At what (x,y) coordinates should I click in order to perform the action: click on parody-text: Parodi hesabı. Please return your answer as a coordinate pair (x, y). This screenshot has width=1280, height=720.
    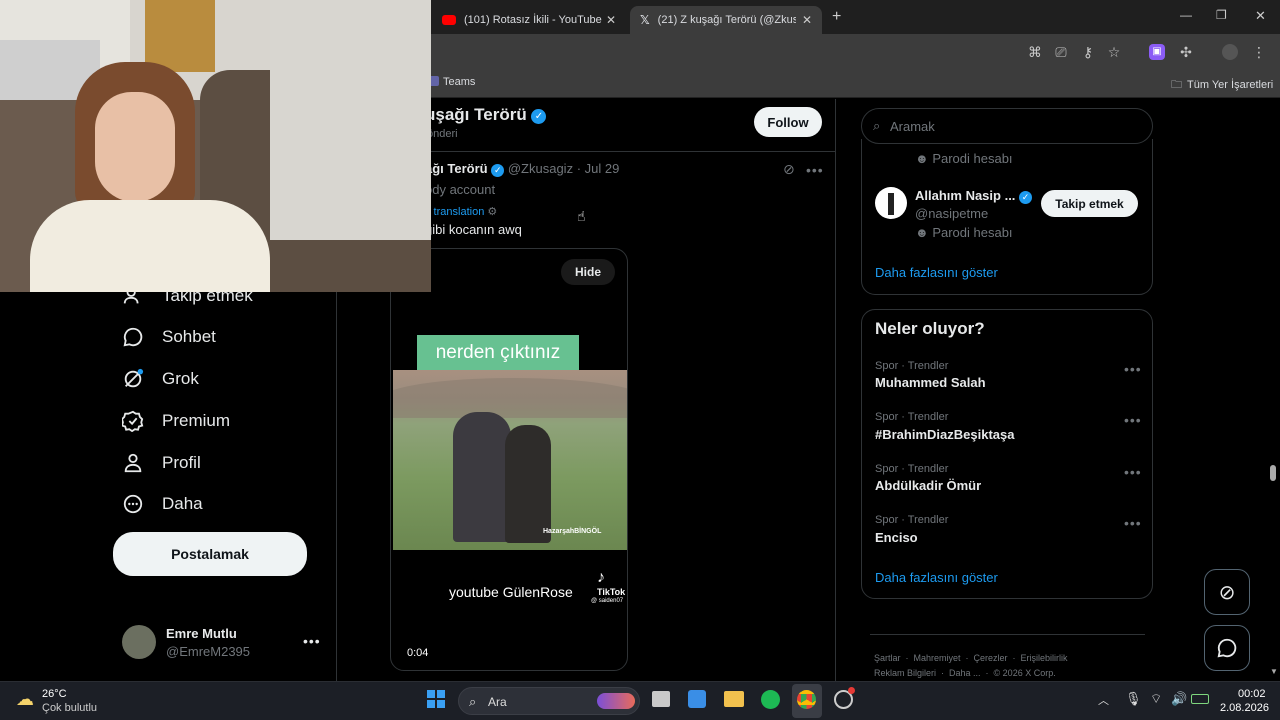
    Looking at the image, I should click on (972, 158).